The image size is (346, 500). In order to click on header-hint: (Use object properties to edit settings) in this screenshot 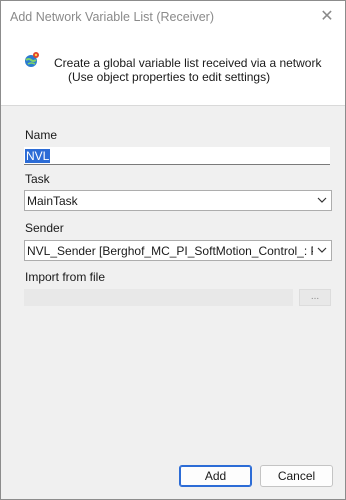, I will do `click(169, 77)`.